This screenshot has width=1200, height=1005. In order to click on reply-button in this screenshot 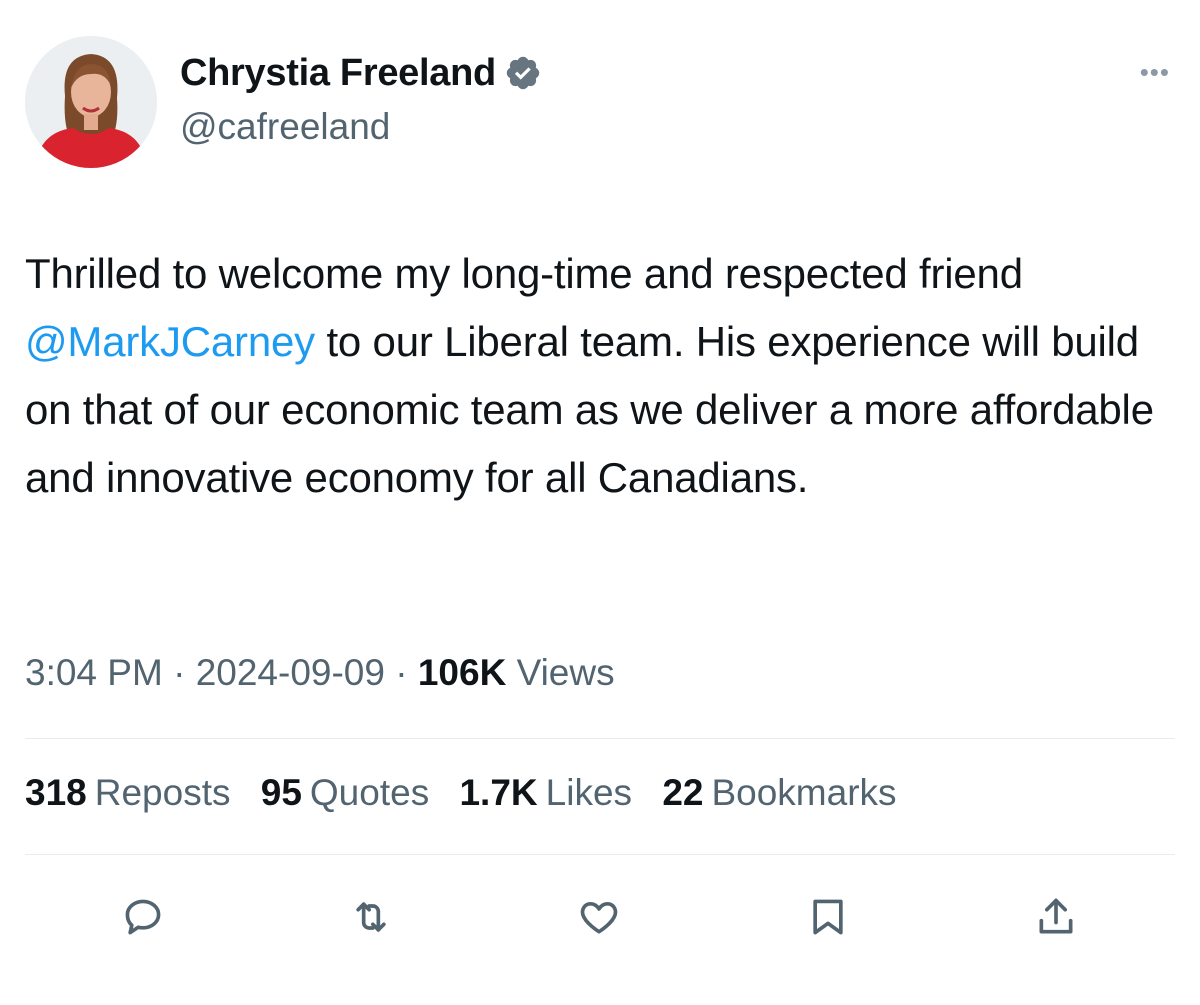, I will do `click(143, 917)`.